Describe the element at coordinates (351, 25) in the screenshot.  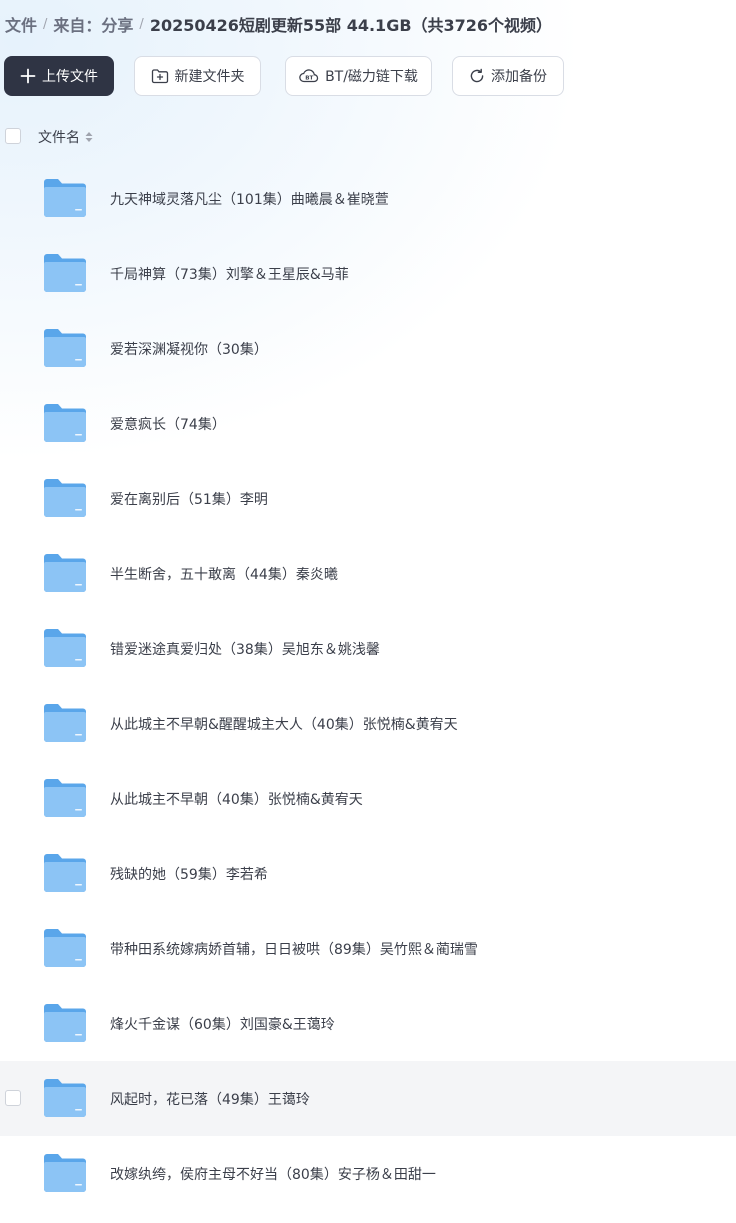
I see `breadcrumb-current-folder: 20250426短剧更新55部 44.1GB（共3726个视频）` at that location.